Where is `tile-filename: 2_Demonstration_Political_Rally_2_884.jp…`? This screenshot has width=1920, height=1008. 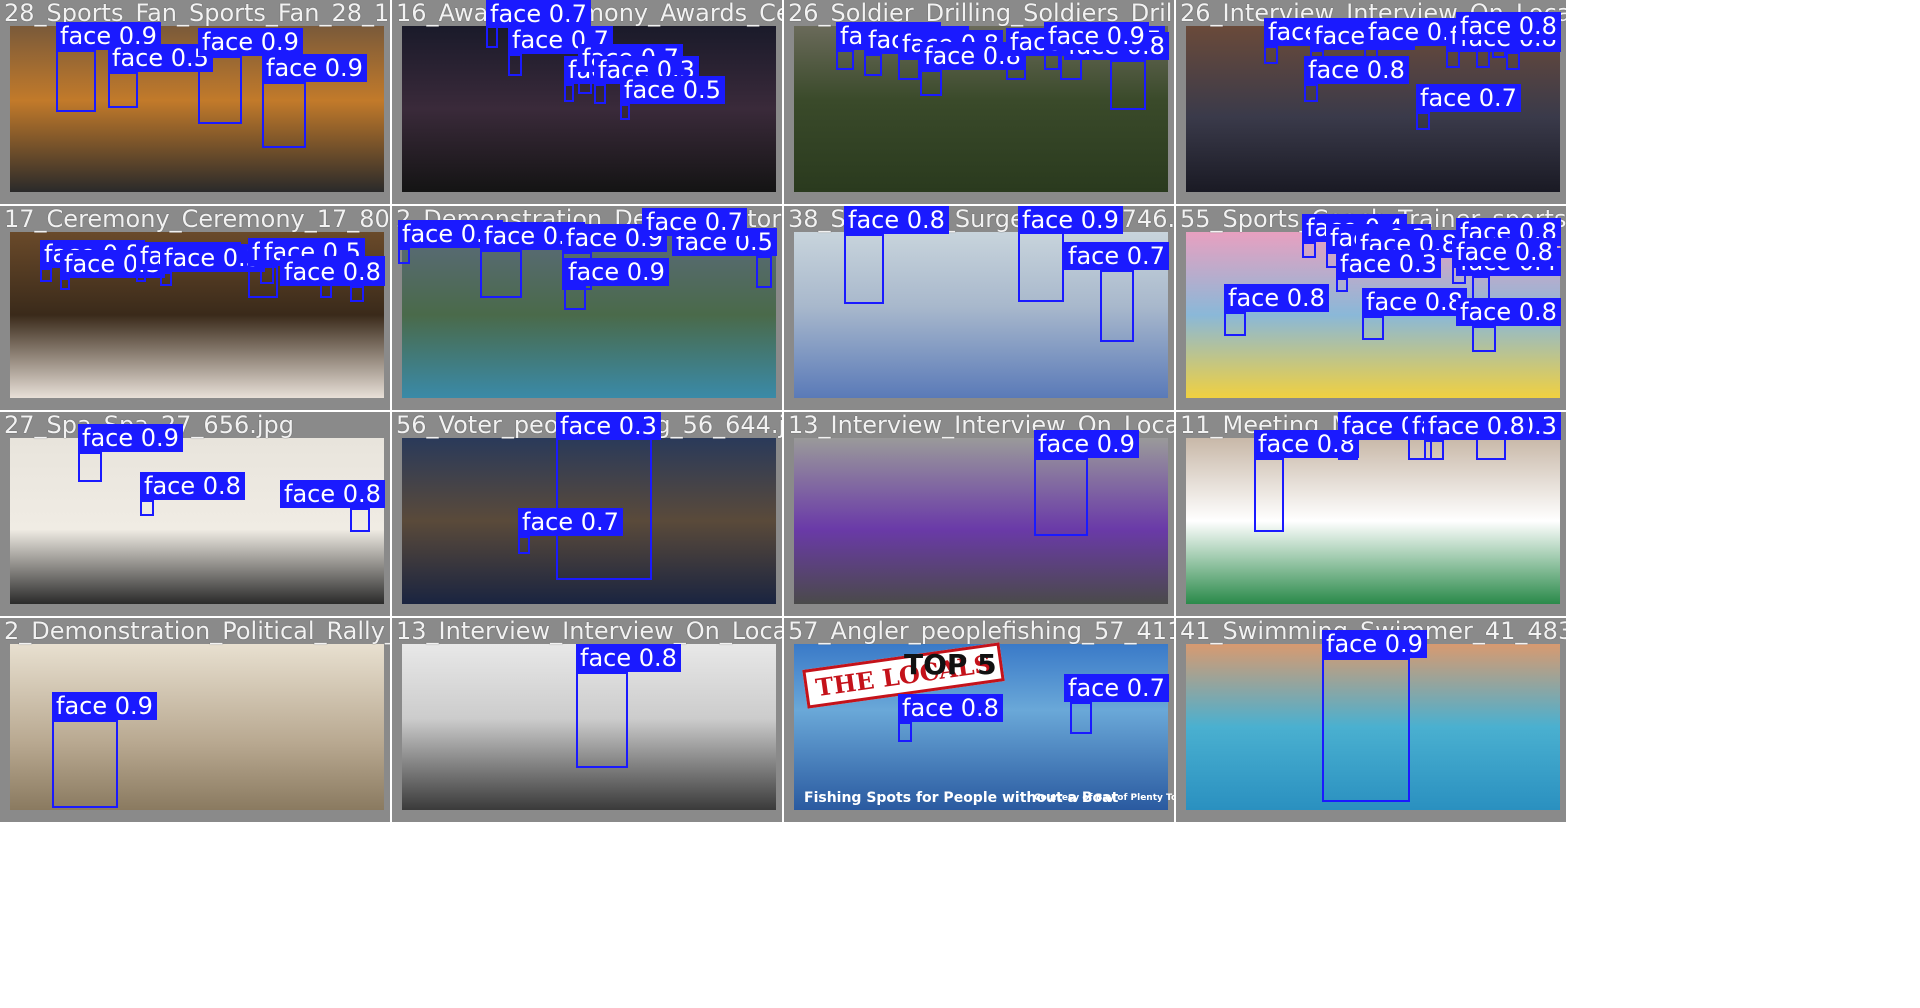 tile-filename: 2_Demonstration_Political_Rally_2_884.jp… is located at coordinates (197, 631).